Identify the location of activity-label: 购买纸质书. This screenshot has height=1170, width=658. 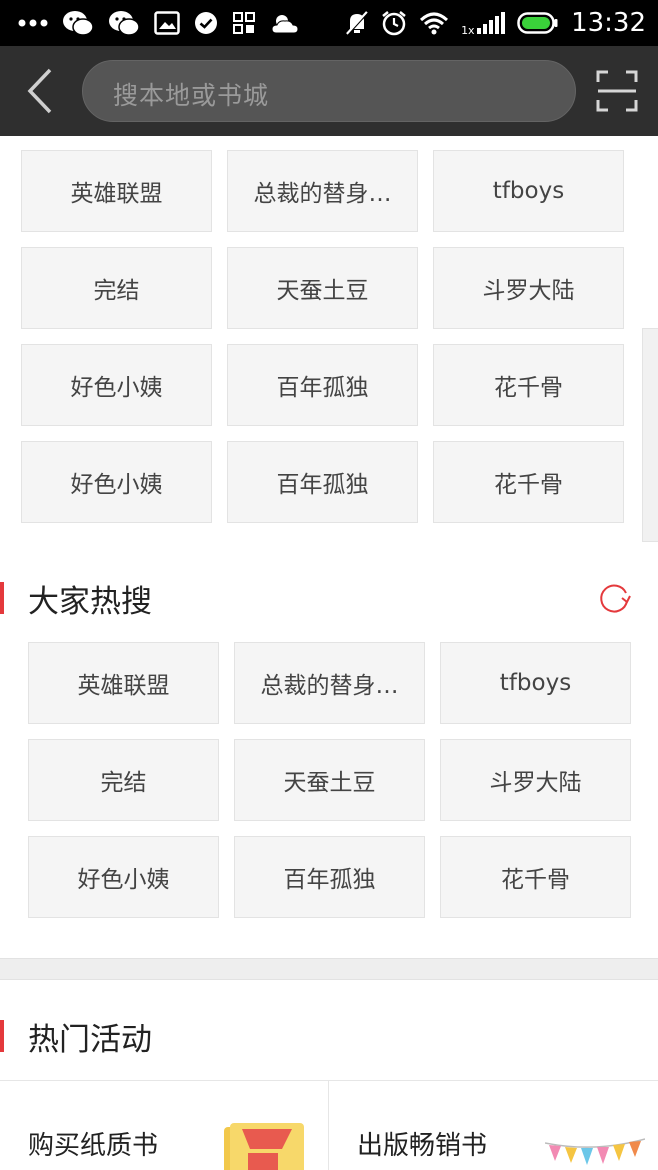
(93, 1146).